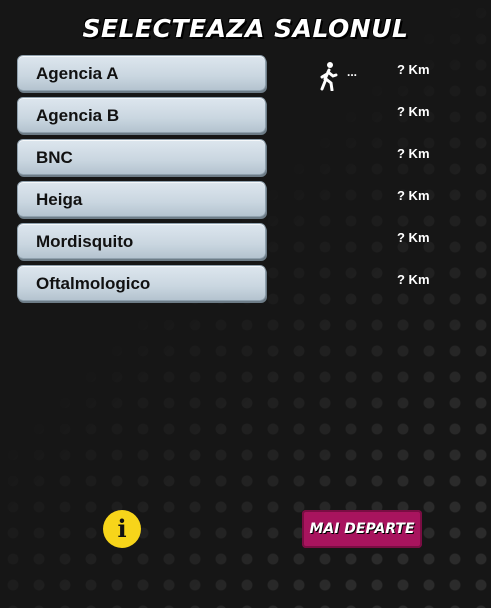 The image size is (491, 608). What do you see at coordinates (362, 529) in the screenshot?
I see `next-button: MAI DEPARTE` at bounding box center [362, 529].